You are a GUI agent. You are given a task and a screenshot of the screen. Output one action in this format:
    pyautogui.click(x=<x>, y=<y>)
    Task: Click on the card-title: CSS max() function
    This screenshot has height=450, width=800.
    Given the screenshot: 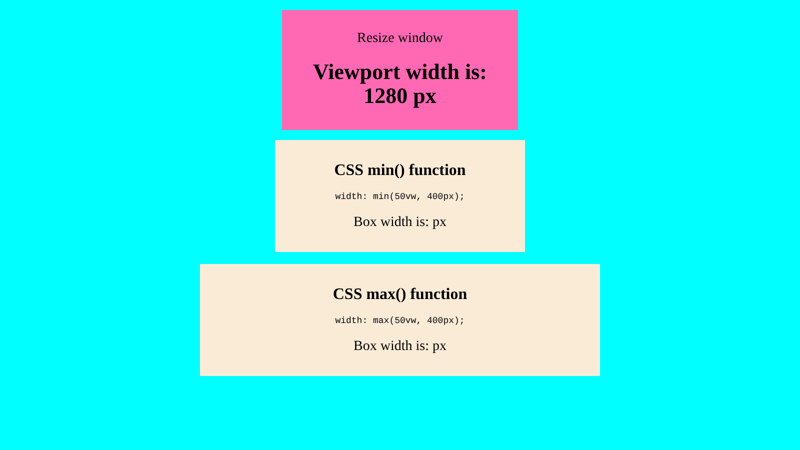 What is the action you would take?
    pyautogui.click(x=400, y=295)
    